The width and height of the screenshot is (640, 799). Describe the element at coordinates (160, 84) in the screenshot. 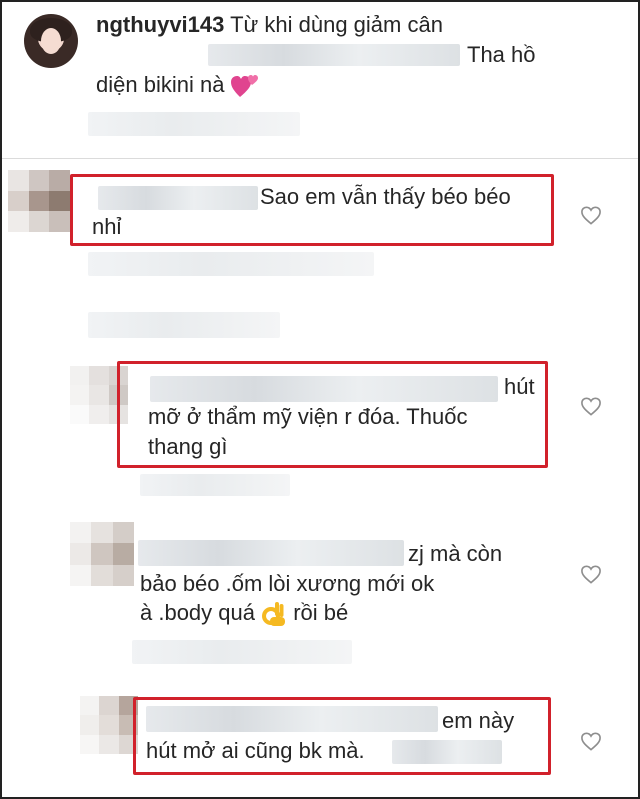

I see `caption-text-2: diện bikini nà` at that location.